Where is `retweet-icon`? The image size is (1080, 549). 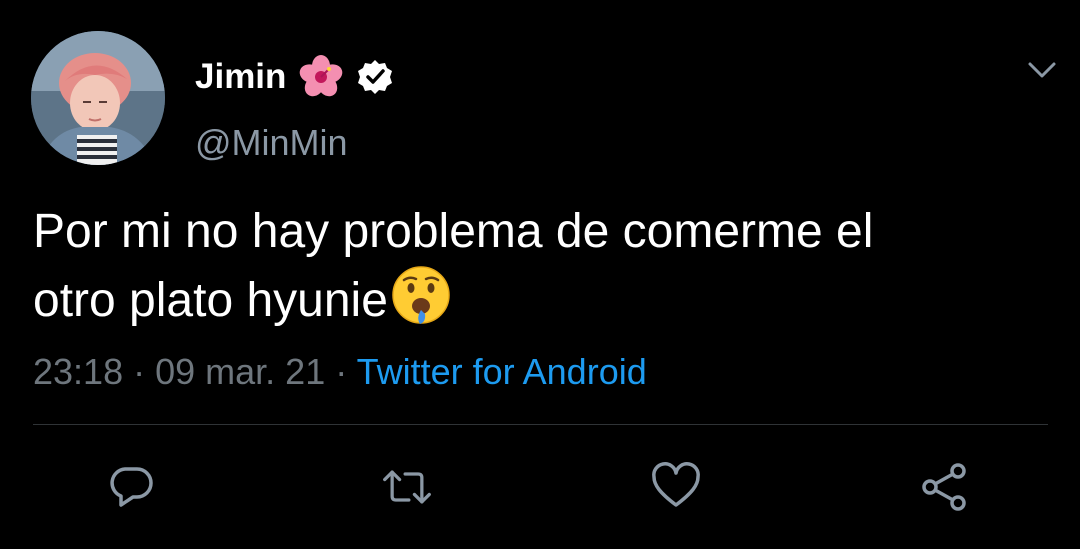
retweet-icon is located at coordinates (407, 487).